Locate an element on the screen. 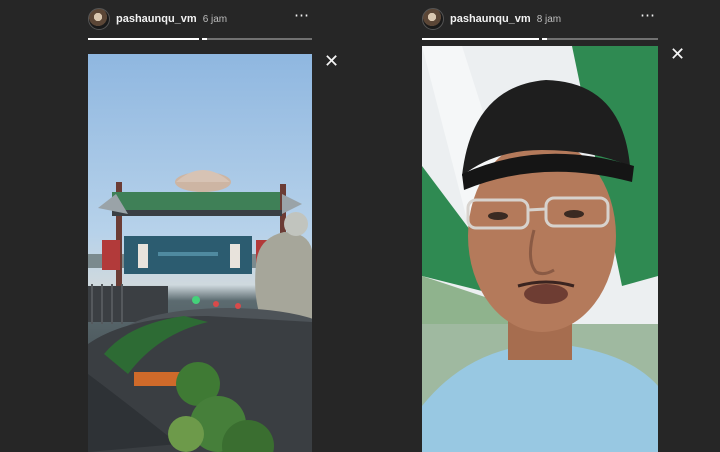 Image resolution: width=720 pixels, height=452 pixels. username-label: pashaunqu_vm 8 jam is located at coordinates (505, 19).